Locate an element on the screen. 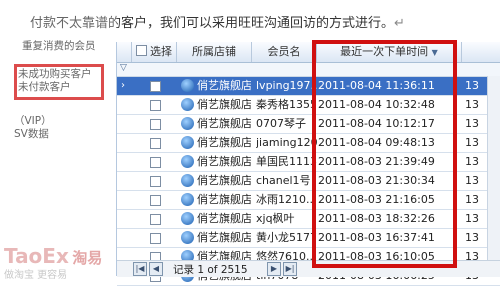 The height and width of the screenshot is (294, 500). member-name-cell: 黄小龙5177 is located at coordinates (286, 237).